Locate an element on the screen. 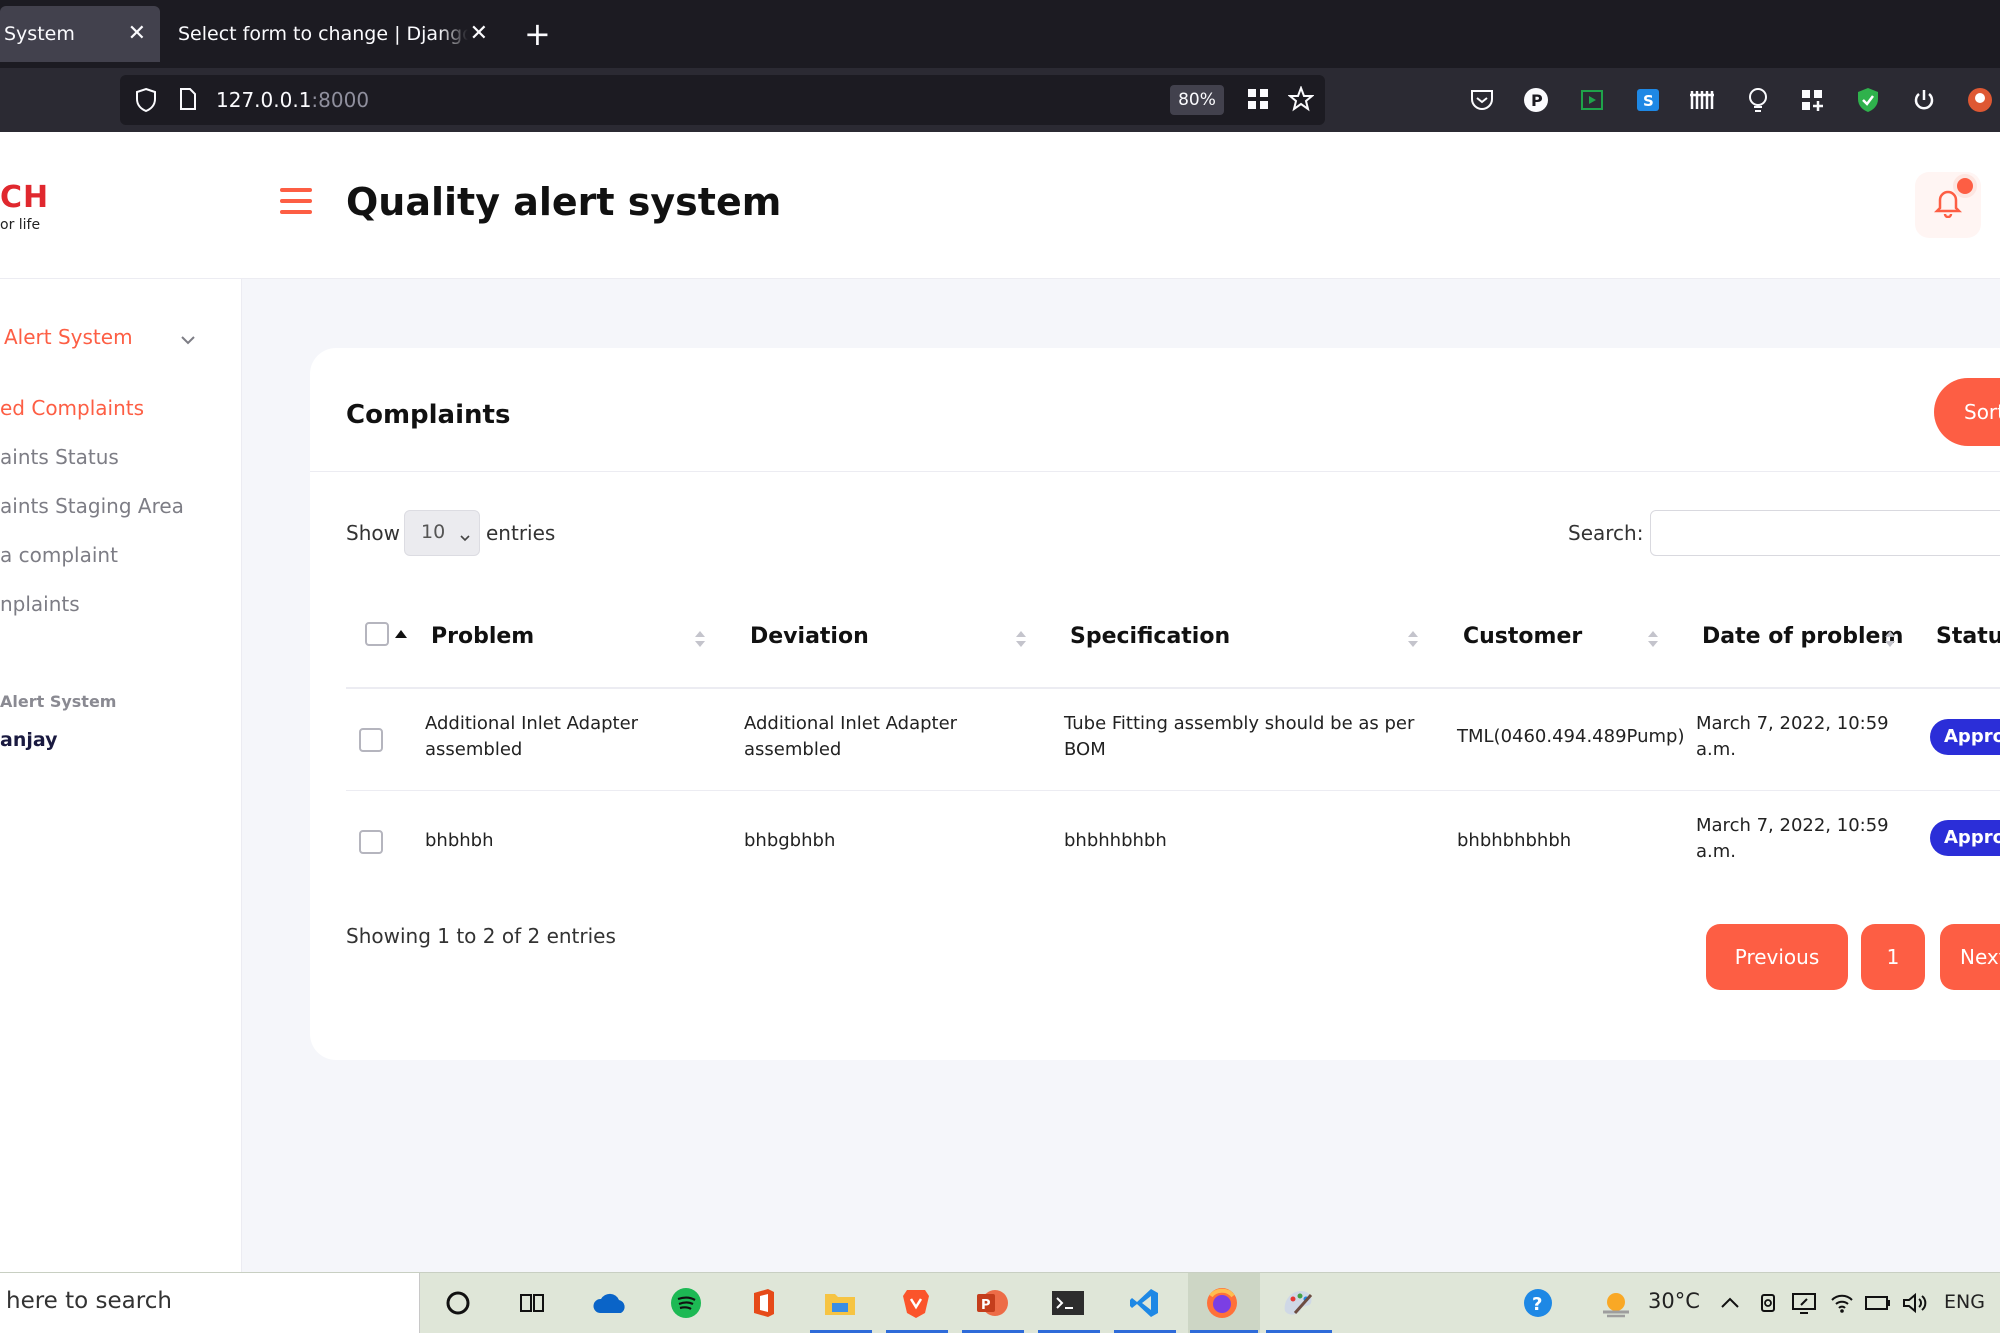  windows-taskbar: here to search P ? 30°C ENG is located at coordinates (1000, 1302).